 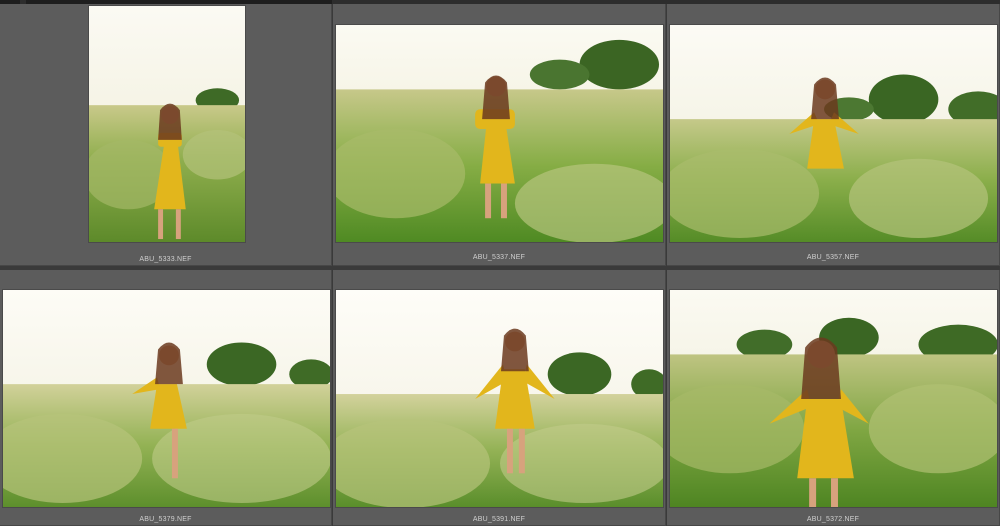 I want to click on photo-filename: ABU_5333.NEF, so click(x=165, y=259).